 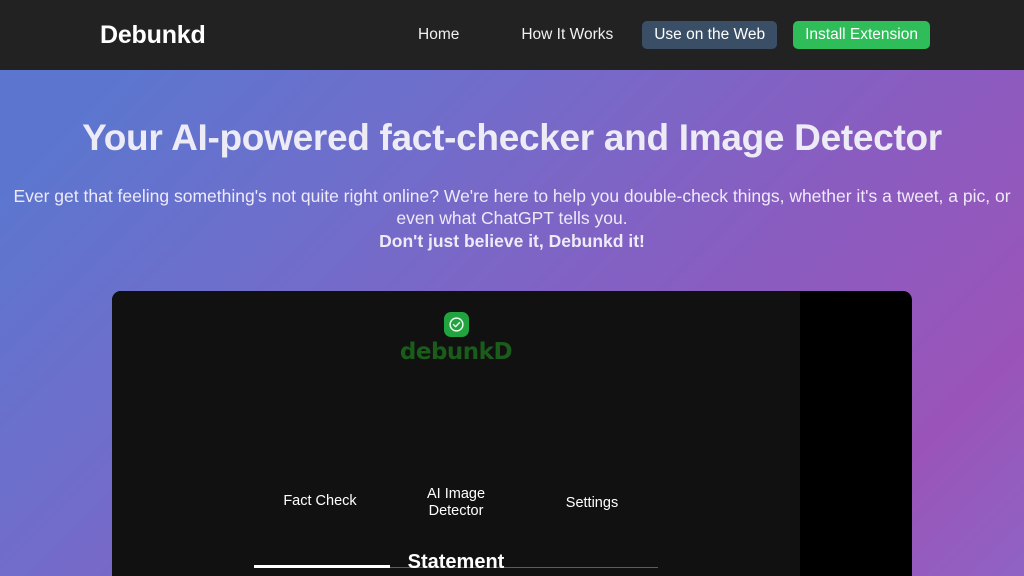 I want to click on nav-link-how-it-works: How It Works, so click(x=567, y=35).